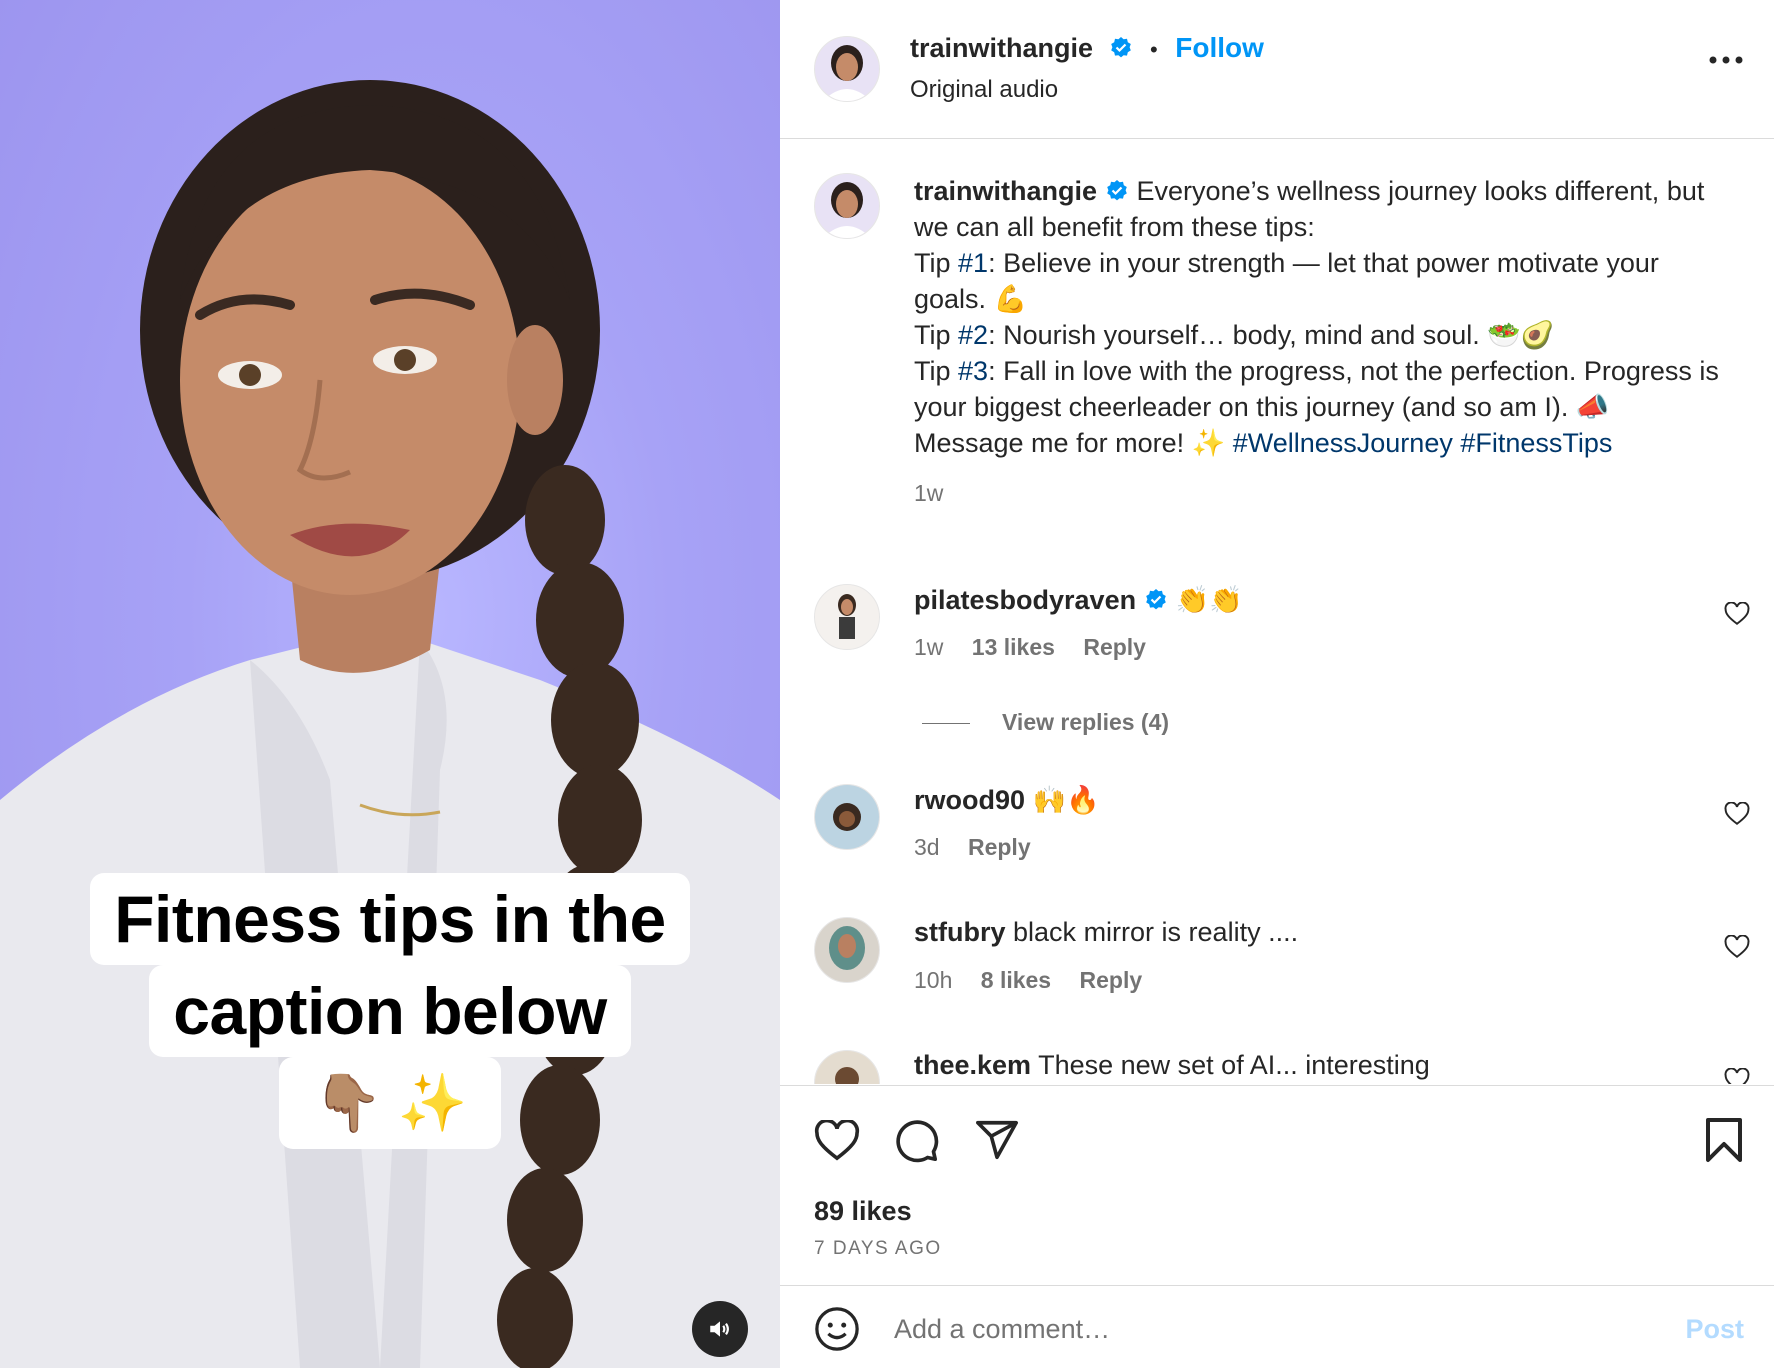  I want to click on hashtag-link: #3, so click(973, 371).